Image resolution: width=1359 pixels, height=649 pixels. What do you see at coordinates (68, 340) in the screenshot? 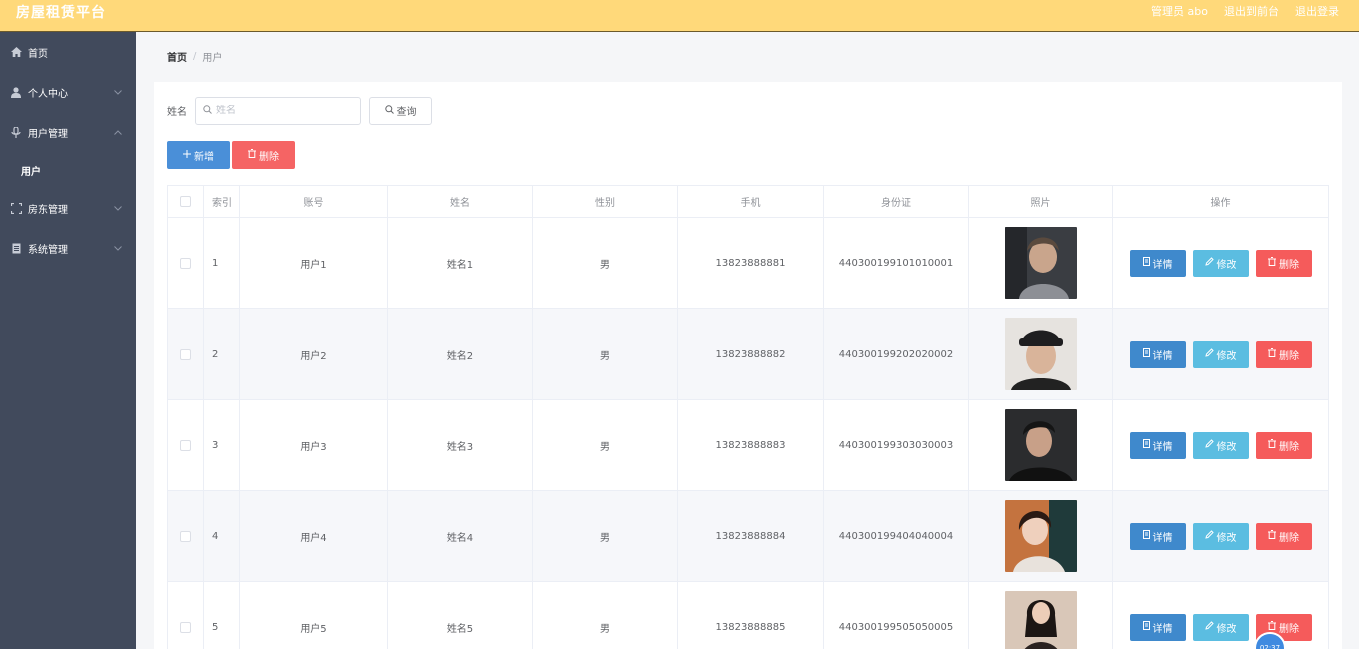
I see `sidebar: 首页 个人中心 用户管理 用户 房东管理 系统管理` at bounding box center [68, 340].